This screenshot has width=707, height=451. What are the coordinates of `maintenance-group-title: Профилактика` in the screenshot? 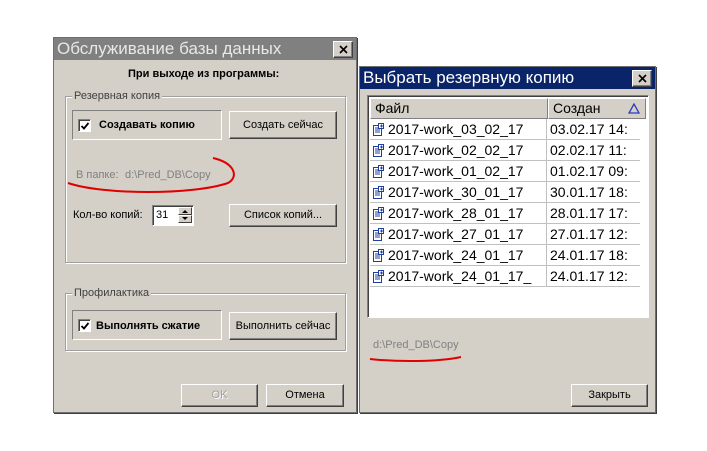 It's located at (112, 293).